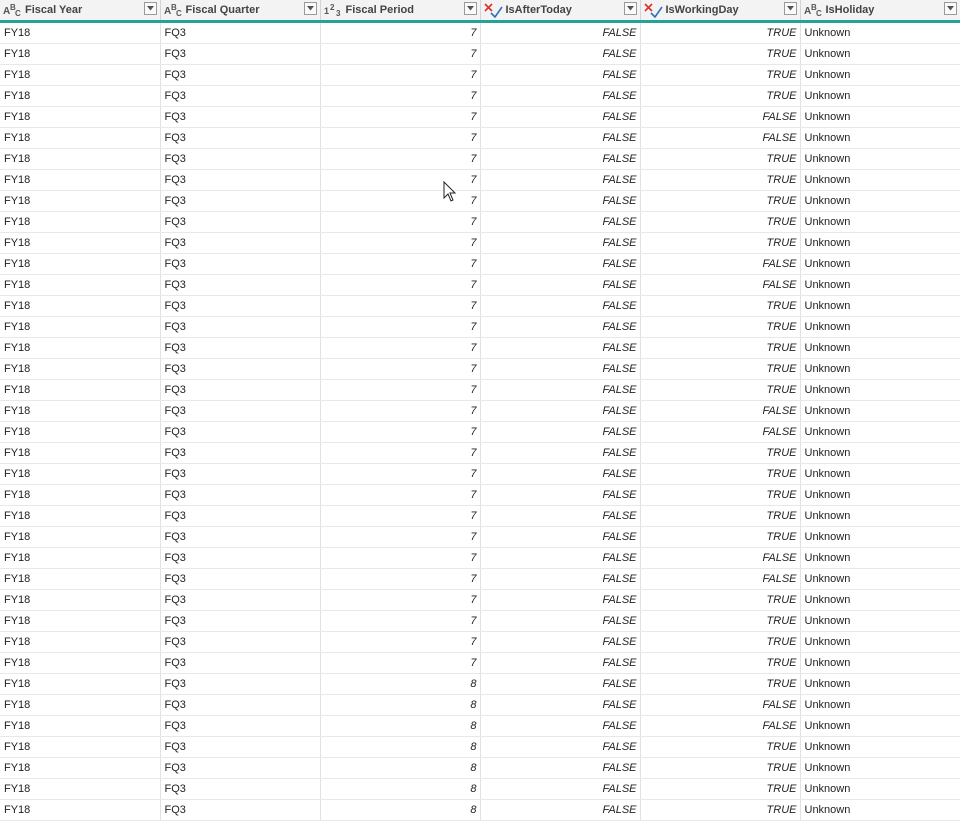 Image resolution: width=960 pixels, height=821 pixels. Describe the element at coordinates (880, 11) in the screenshot. I see `column-header: A B C IsHoliday` at that location.